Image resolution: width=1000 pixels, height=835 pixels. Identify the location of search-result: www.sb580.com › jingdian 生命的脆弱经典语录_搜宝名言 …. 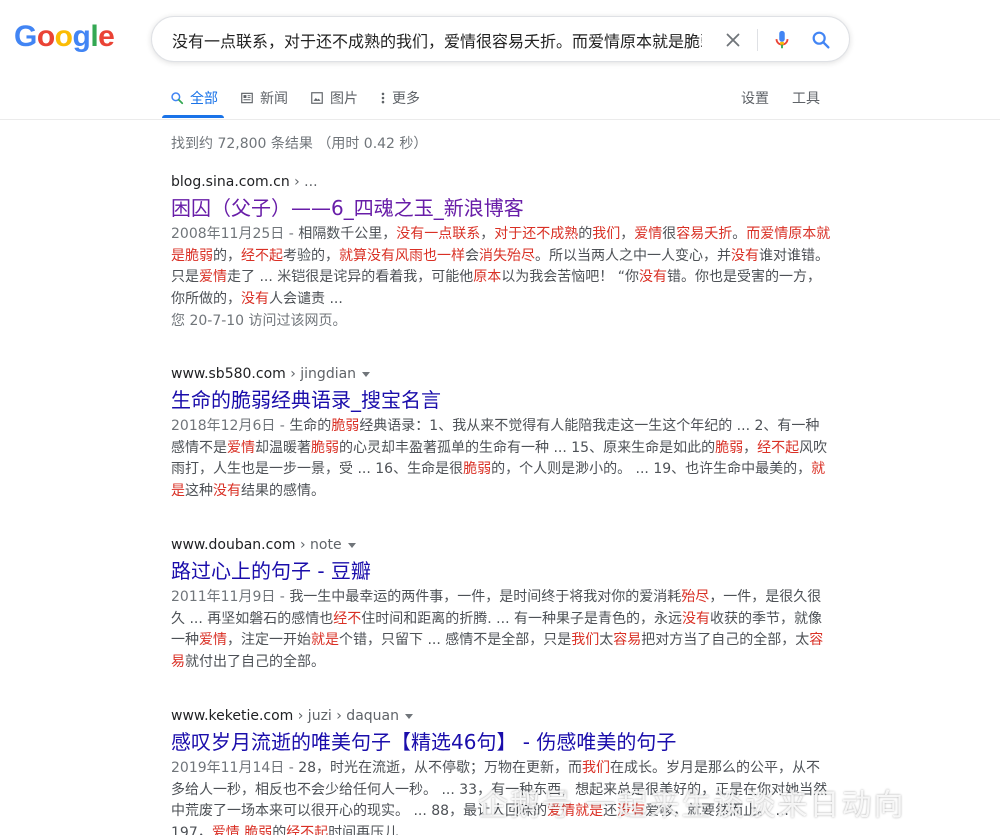
(501, 433).